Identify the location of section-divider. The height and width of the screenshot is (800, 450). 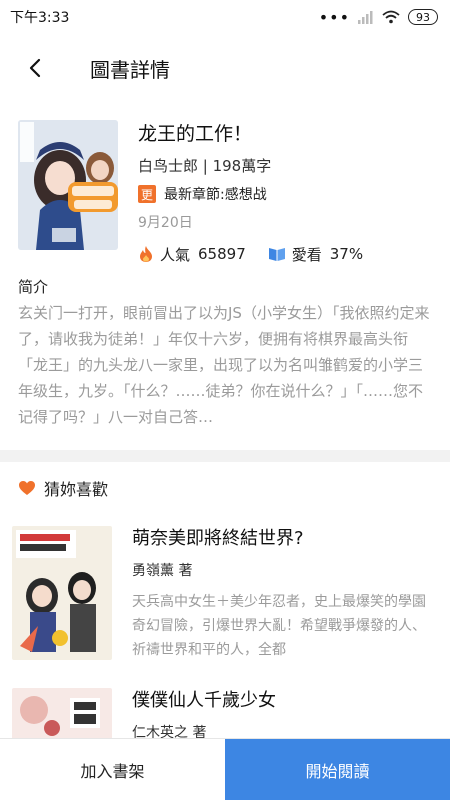
(225, 456).